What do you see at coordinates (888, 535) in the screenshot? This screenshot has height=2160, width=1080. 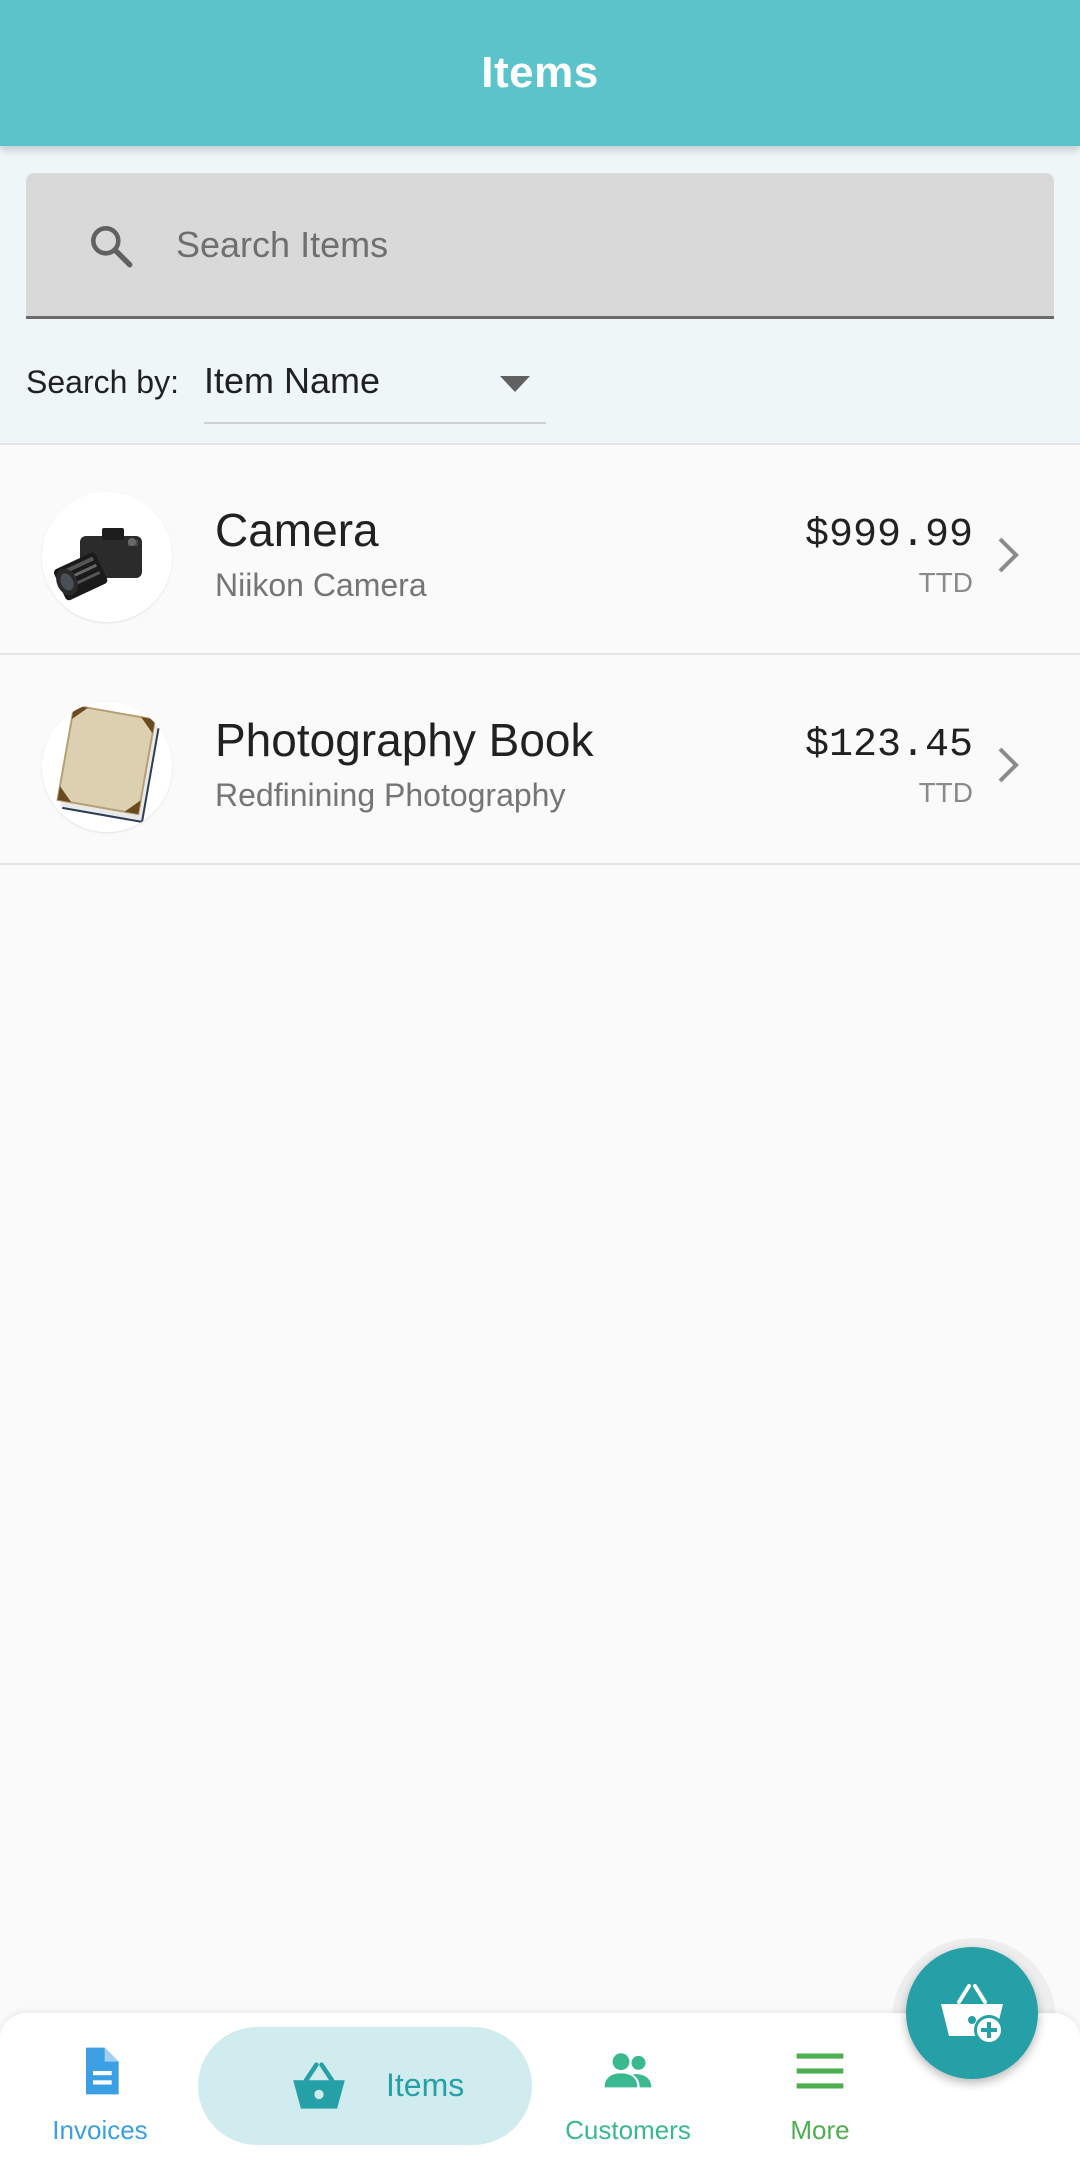 I see `item-price: $999.99` at bounding box center [888, 535].